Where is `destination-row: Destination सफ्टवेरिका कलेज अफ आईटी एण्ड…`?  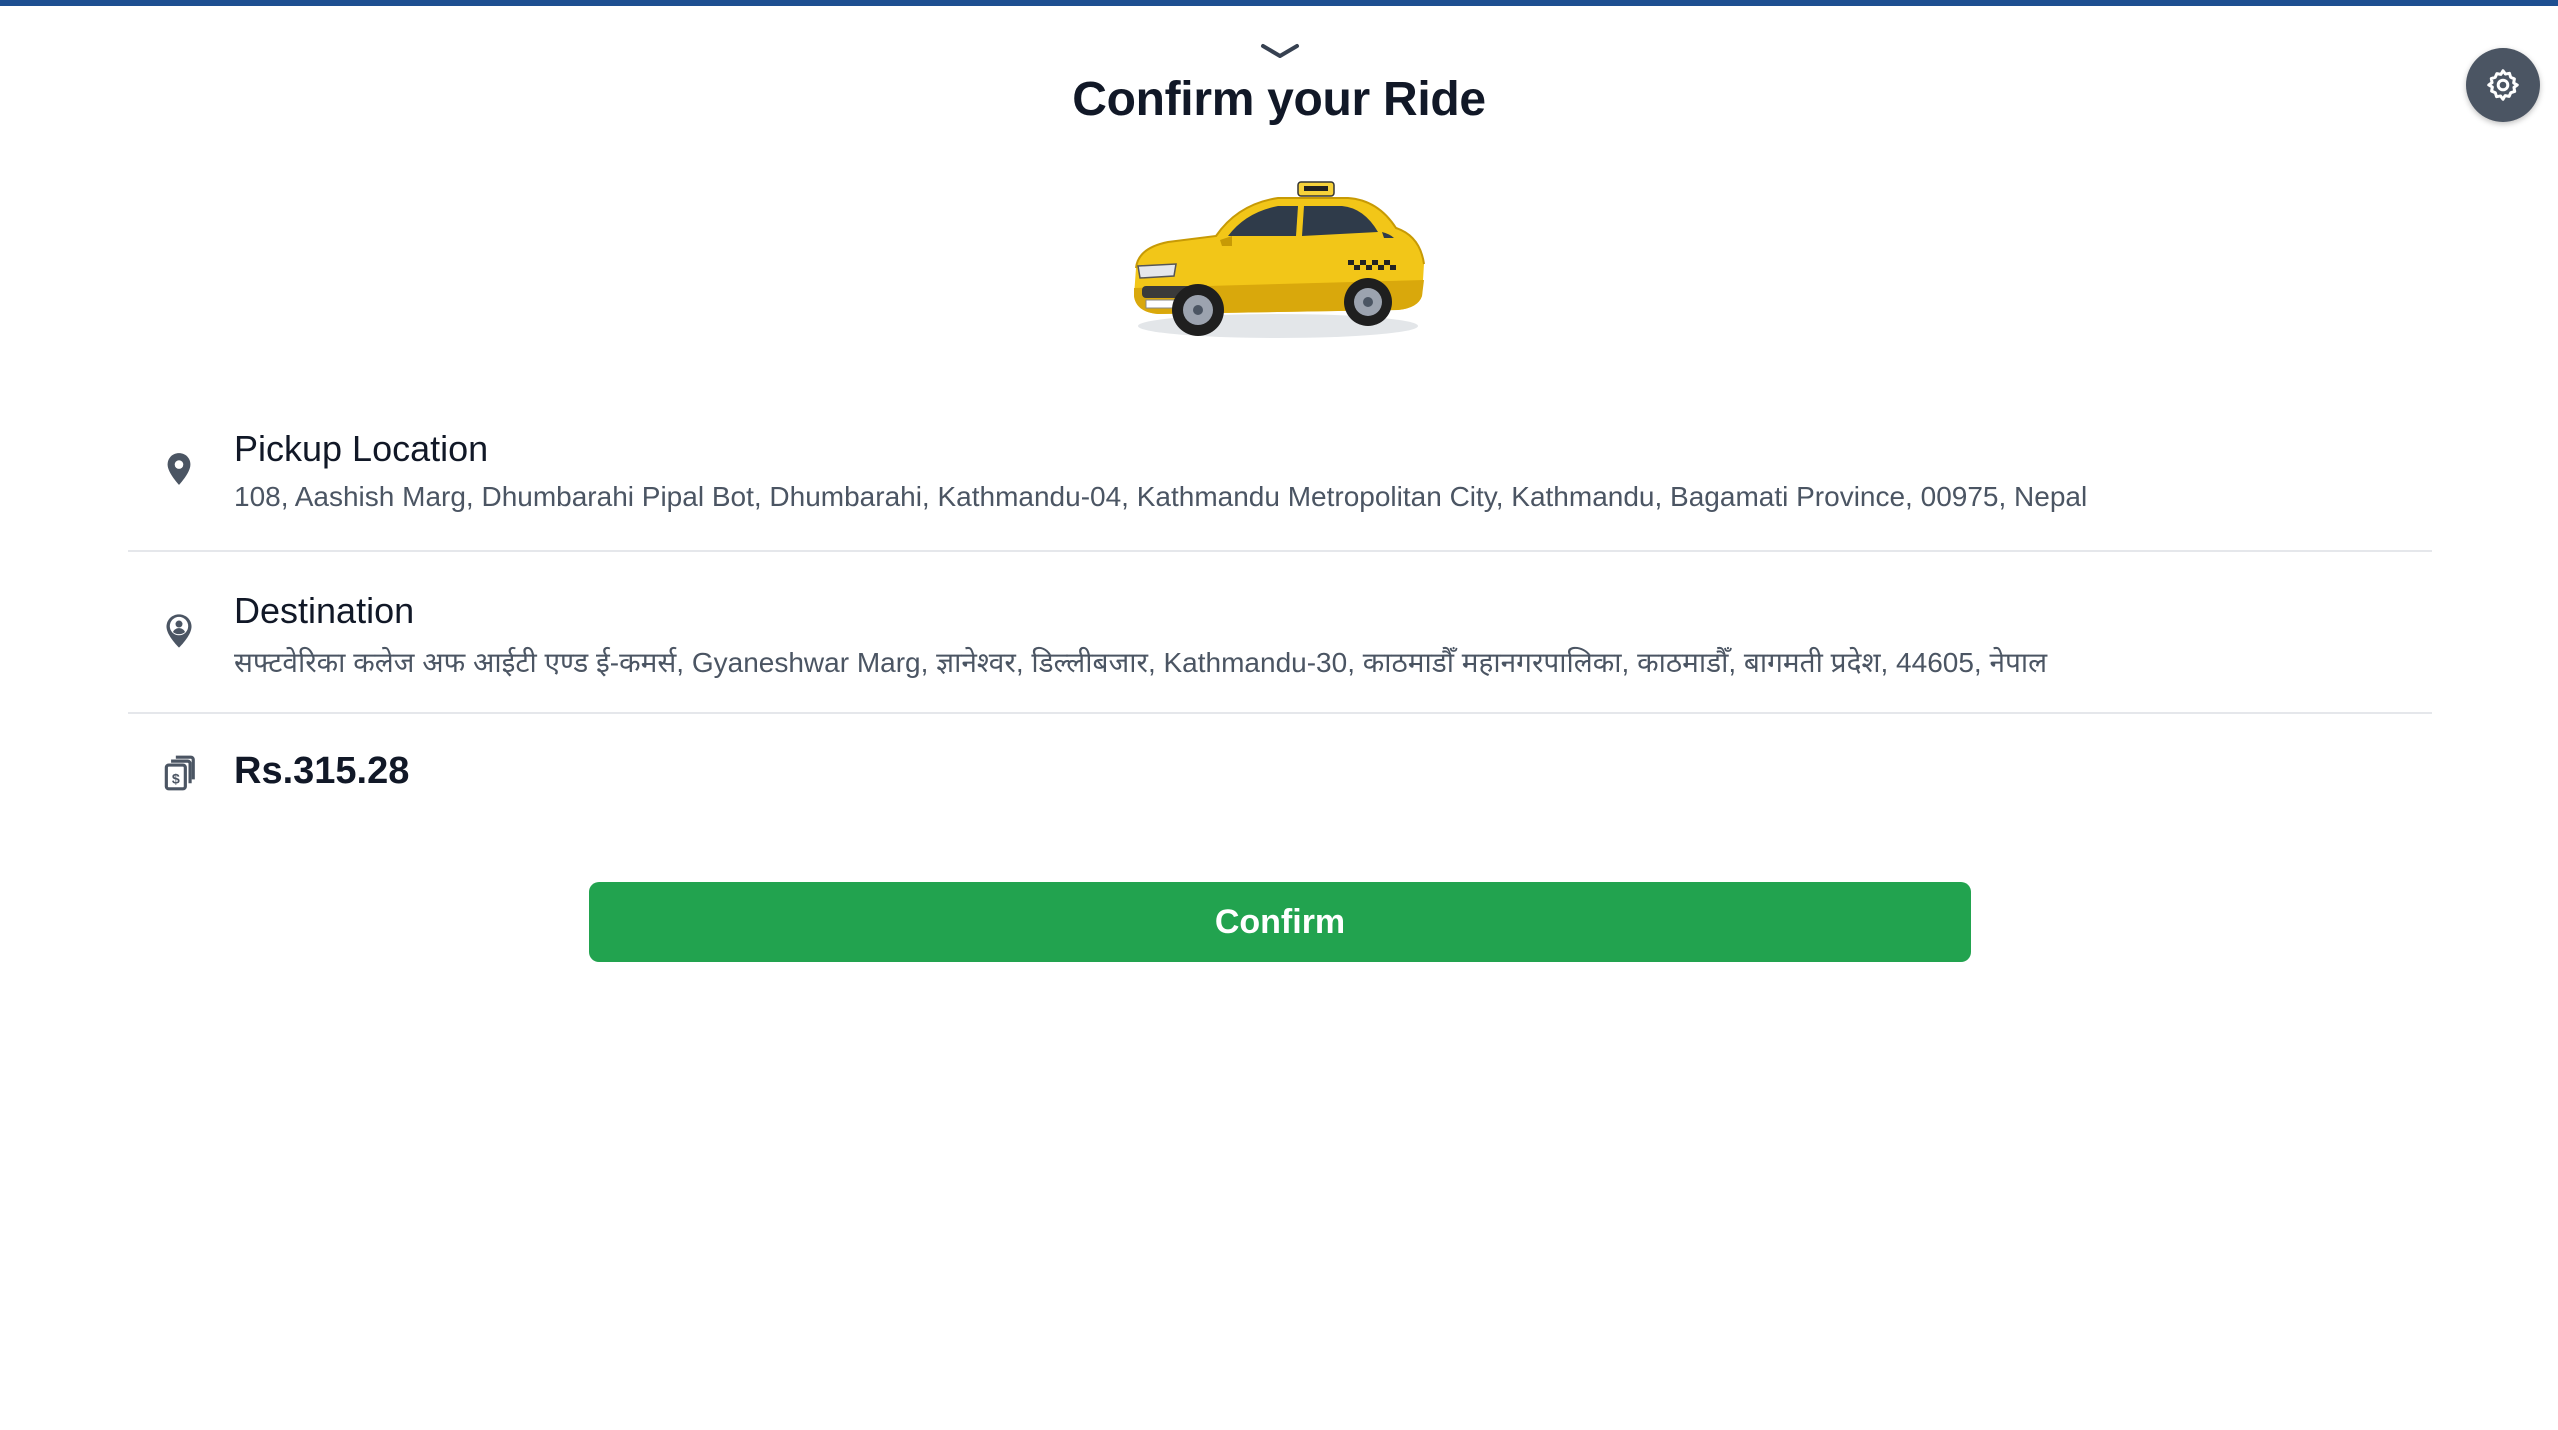 destination-row: Destination सफ्टवेरिका कलेज अफ आईटी एण्ड… is located at coordinates (1280, 648).